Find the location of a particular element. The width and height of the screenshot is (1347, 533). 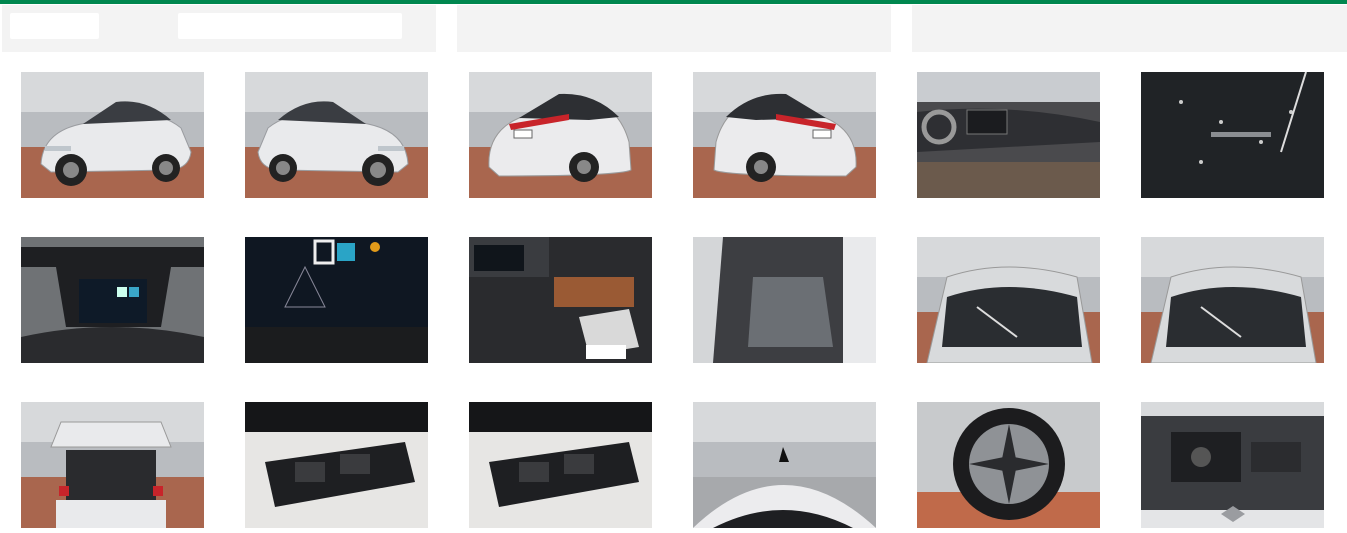

gallery-photo-open-trunk is located at coordinates (112, 465).